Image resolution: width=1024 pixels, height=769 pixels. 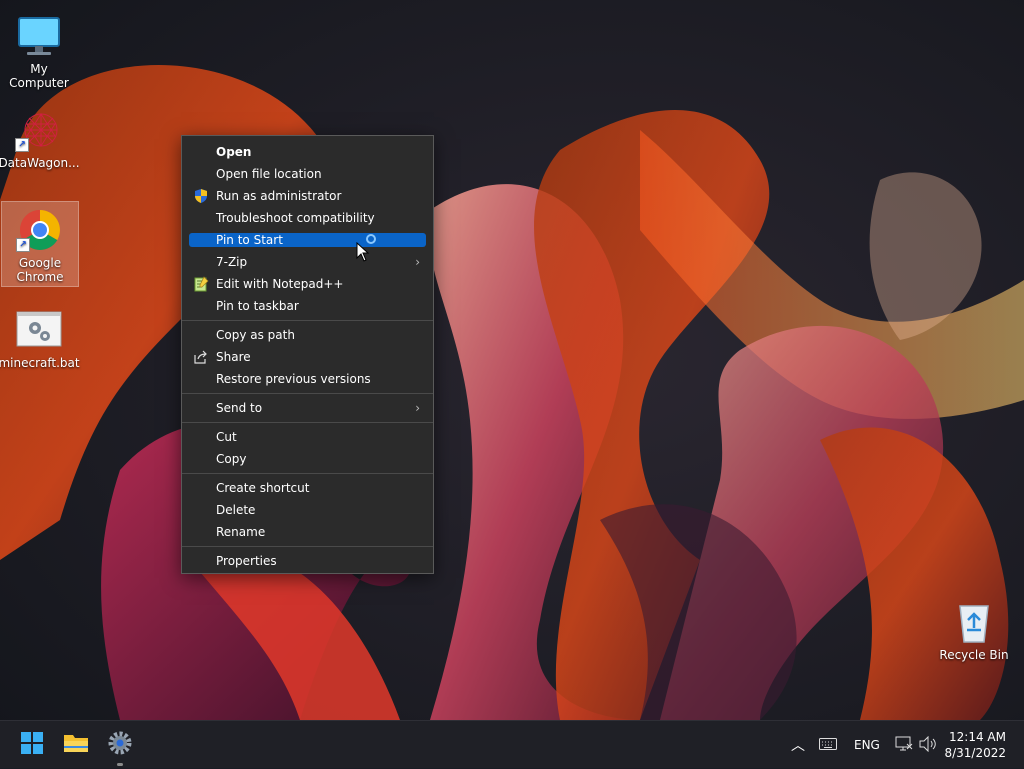 What do you see at coordinates (974, 622) in the screenshot?
I see `recycle-bin-icon` at bounding box center [974, 622].